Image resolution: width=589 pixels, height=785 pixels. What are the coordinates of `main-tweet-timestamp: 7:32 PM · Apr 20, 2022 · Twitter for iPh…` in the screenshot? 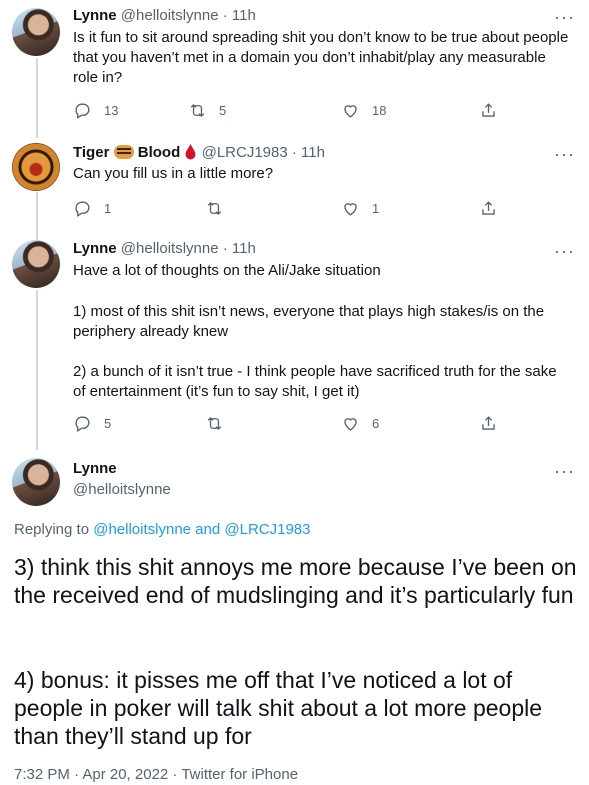 It's located at (156, 775).